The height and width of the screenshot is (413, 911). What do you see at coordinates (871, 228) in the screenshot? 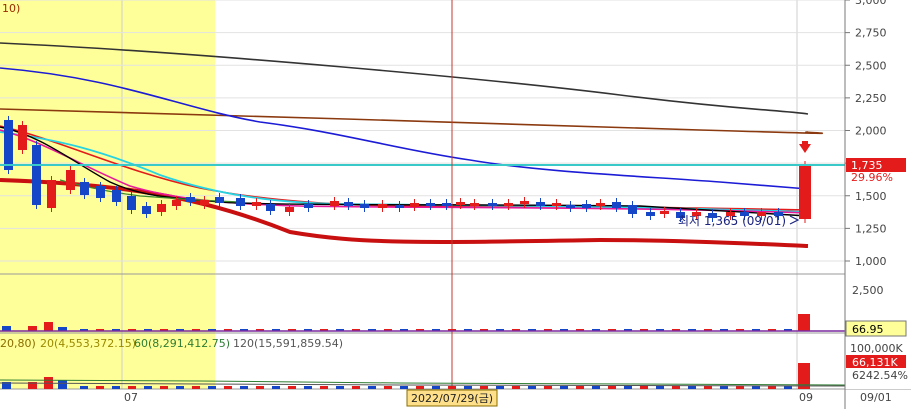
I see `price-tick-label: 1,250` at bounding box center [871, 228].